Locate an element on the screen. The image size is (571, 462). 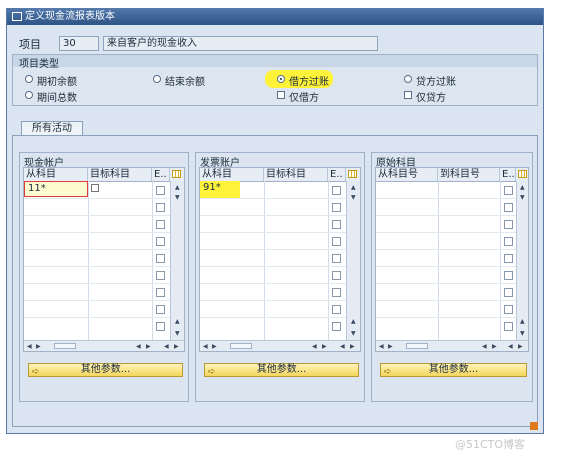
radio-credit-posting: 贷方过账 is located at coordinates (444, 80).